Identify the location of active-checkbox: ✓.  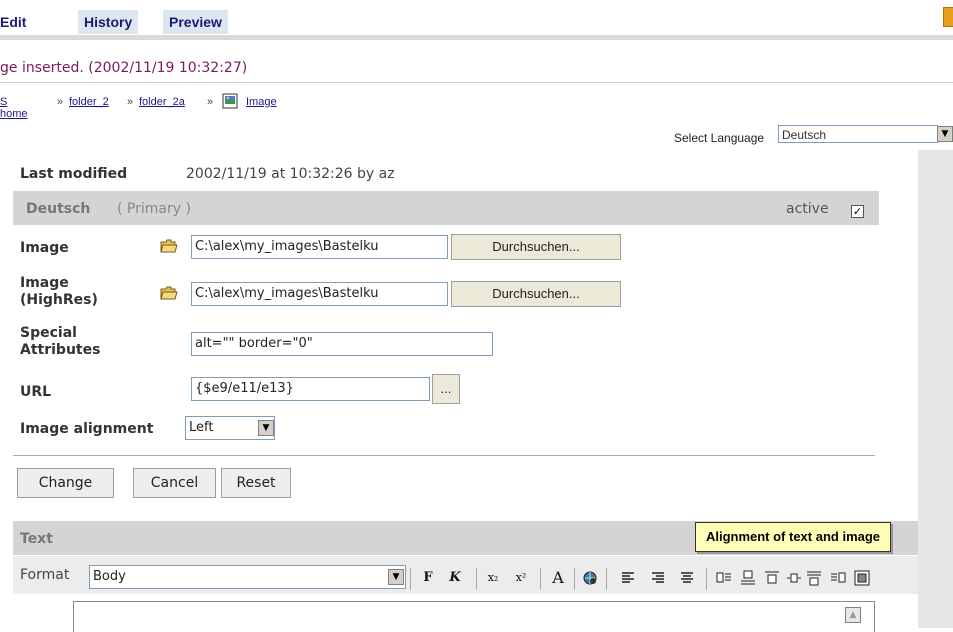
(857, 211).